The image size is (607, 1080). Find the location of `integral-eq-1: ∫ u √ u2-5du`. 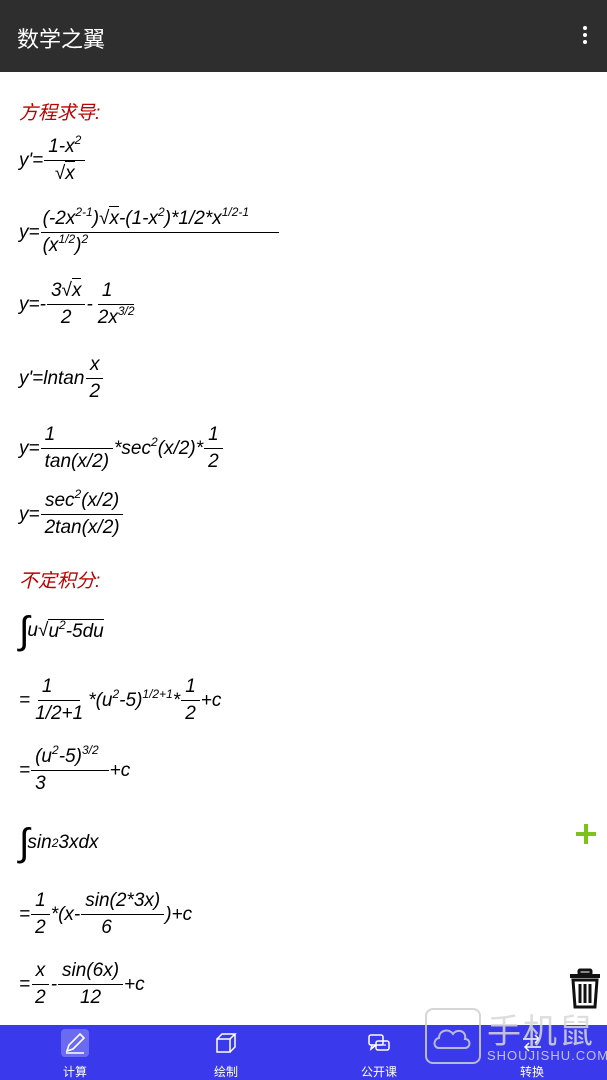

integral-eq-1: ∫ u √ u2-5du is located at coordinates (61, 631).